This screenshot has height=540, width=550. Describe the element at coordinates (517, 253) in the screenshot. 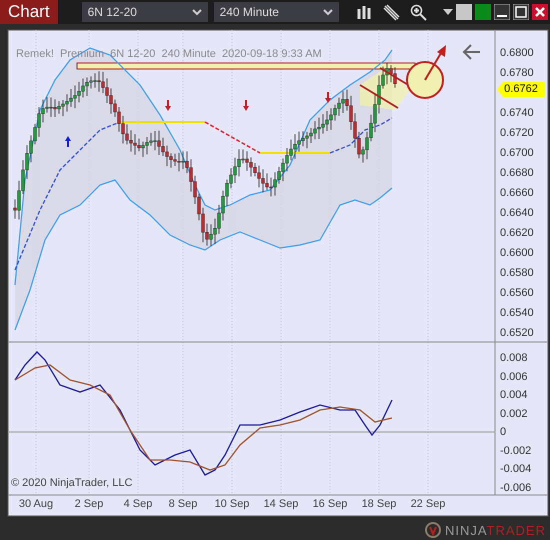

I see `price-tick: 0.6600` at that location.